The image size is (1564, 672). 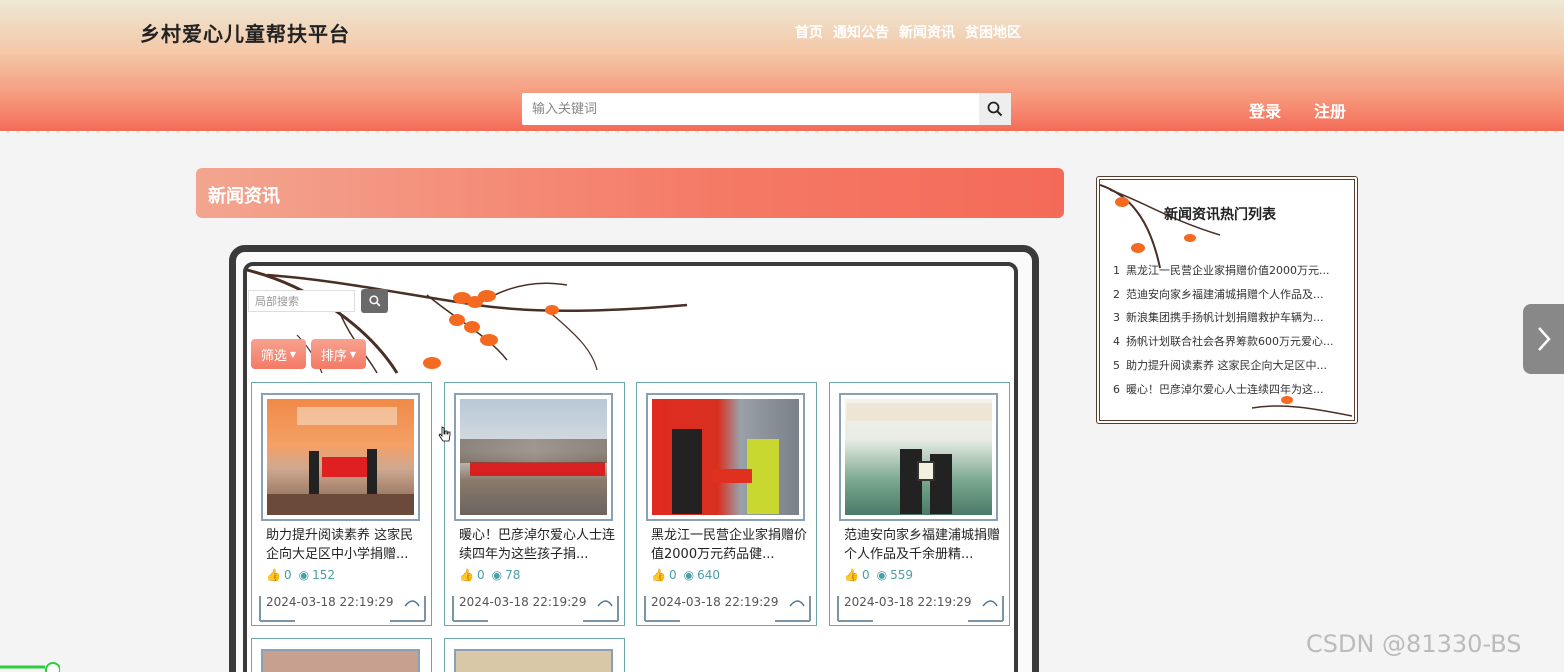 I want to click on next-arrow-button, so click(x=1543, y=339).